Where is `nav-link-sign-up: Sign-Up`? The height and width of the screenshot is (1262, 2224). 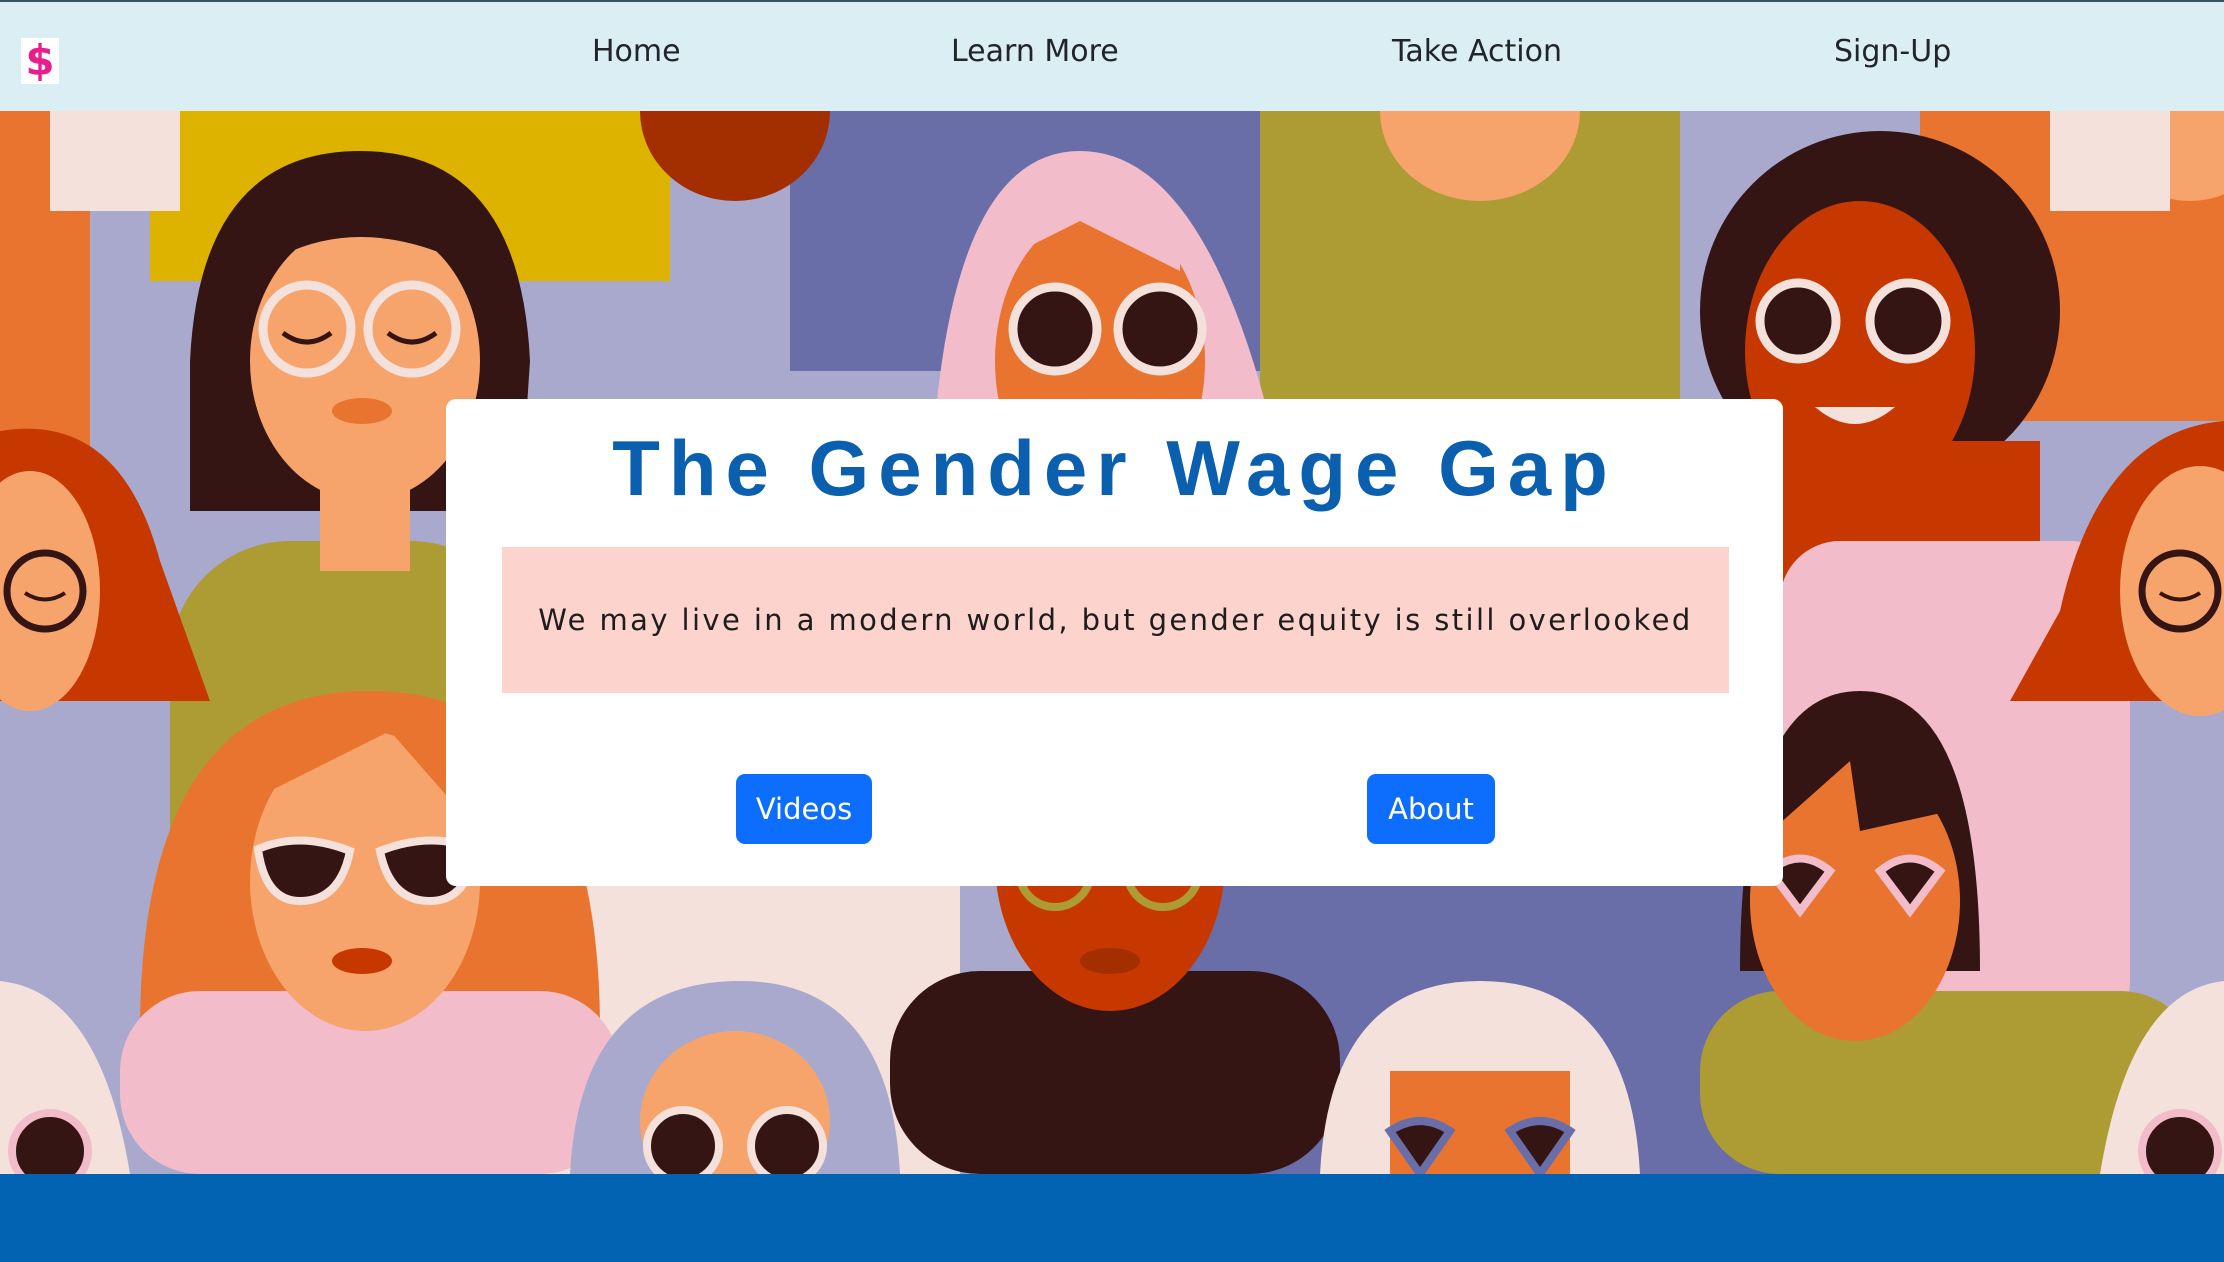 nav-link-sign-up: Sign-Up is located at coordinates (1892, 52).